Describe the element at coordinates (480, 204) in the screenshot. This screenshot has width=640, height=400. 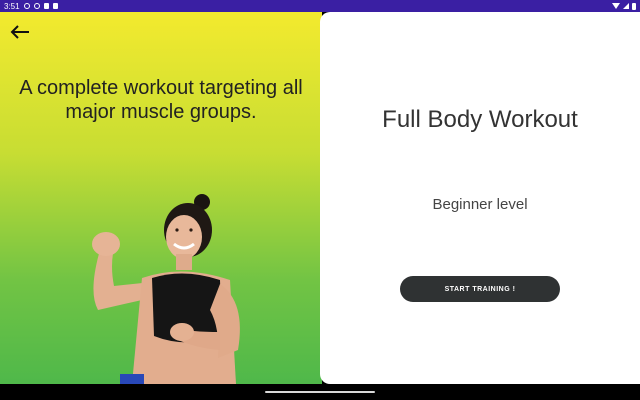
I see `difficulty-level: Beginner level` at that location.